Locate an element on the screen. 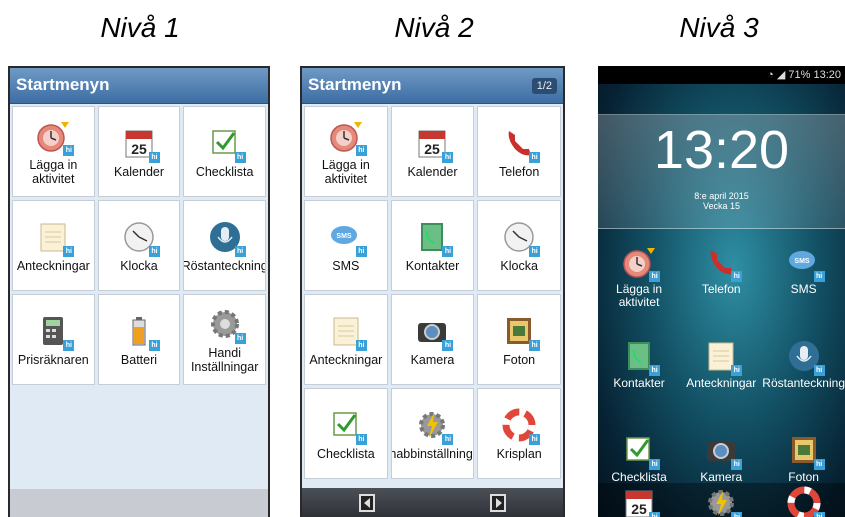  app-tile: hi Kontakter is located at coordinates (432, 245).